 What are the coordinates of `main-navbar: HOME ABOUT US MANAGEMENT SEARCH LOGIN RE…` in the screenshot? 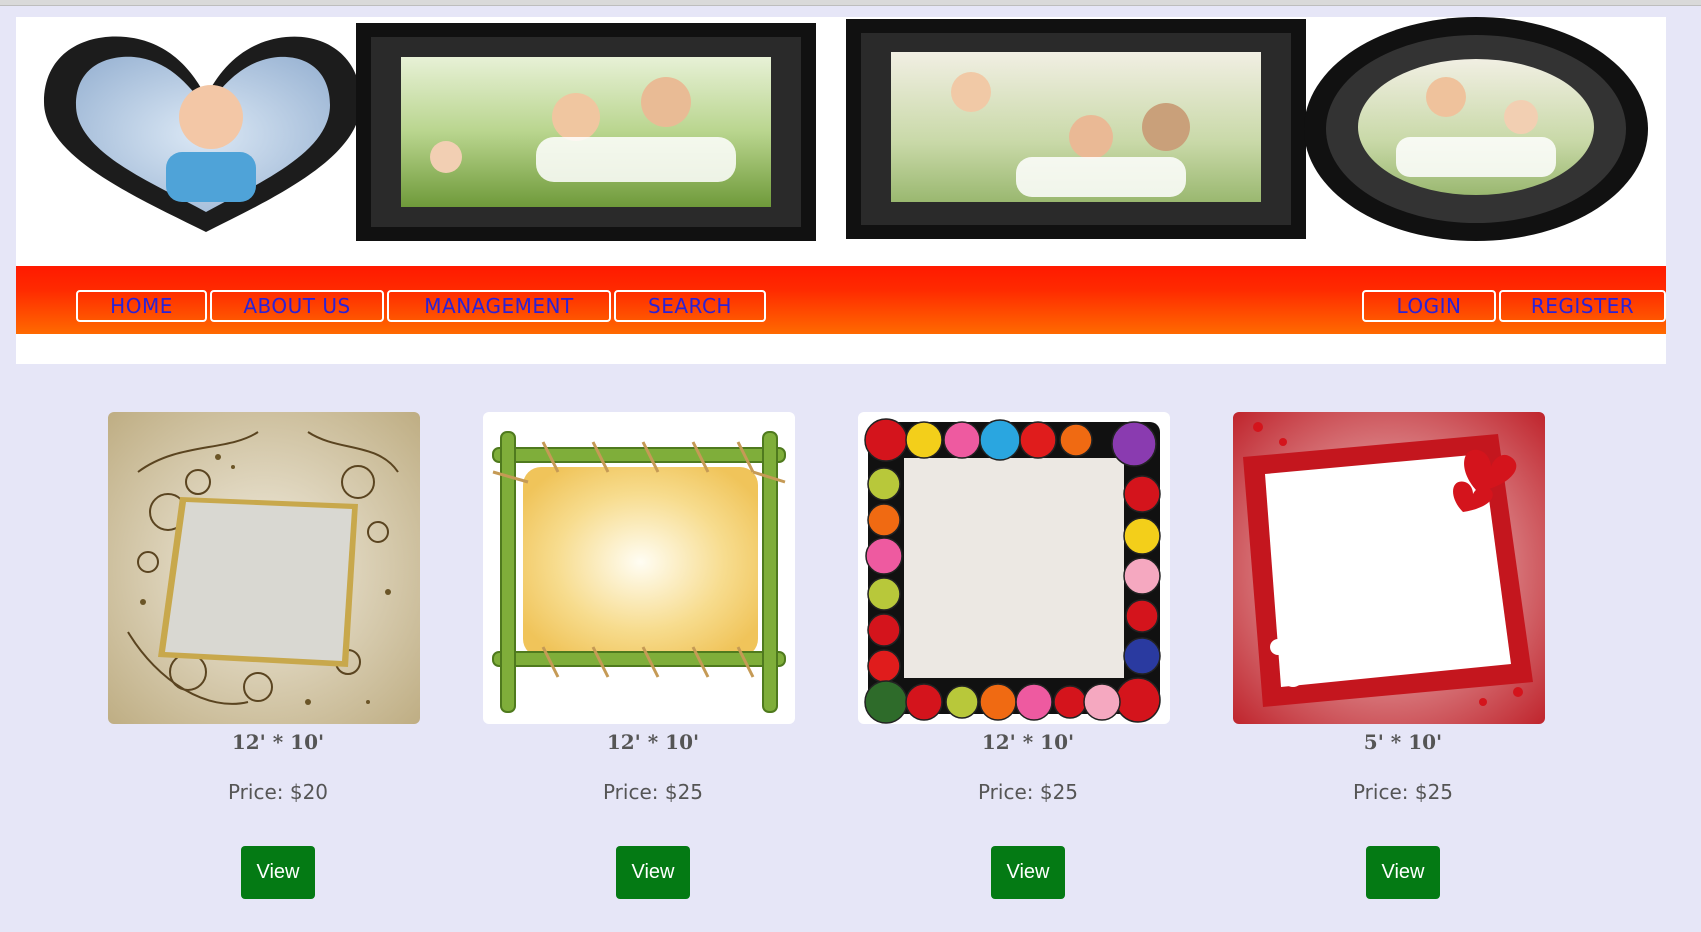 It's located at (841, 300).